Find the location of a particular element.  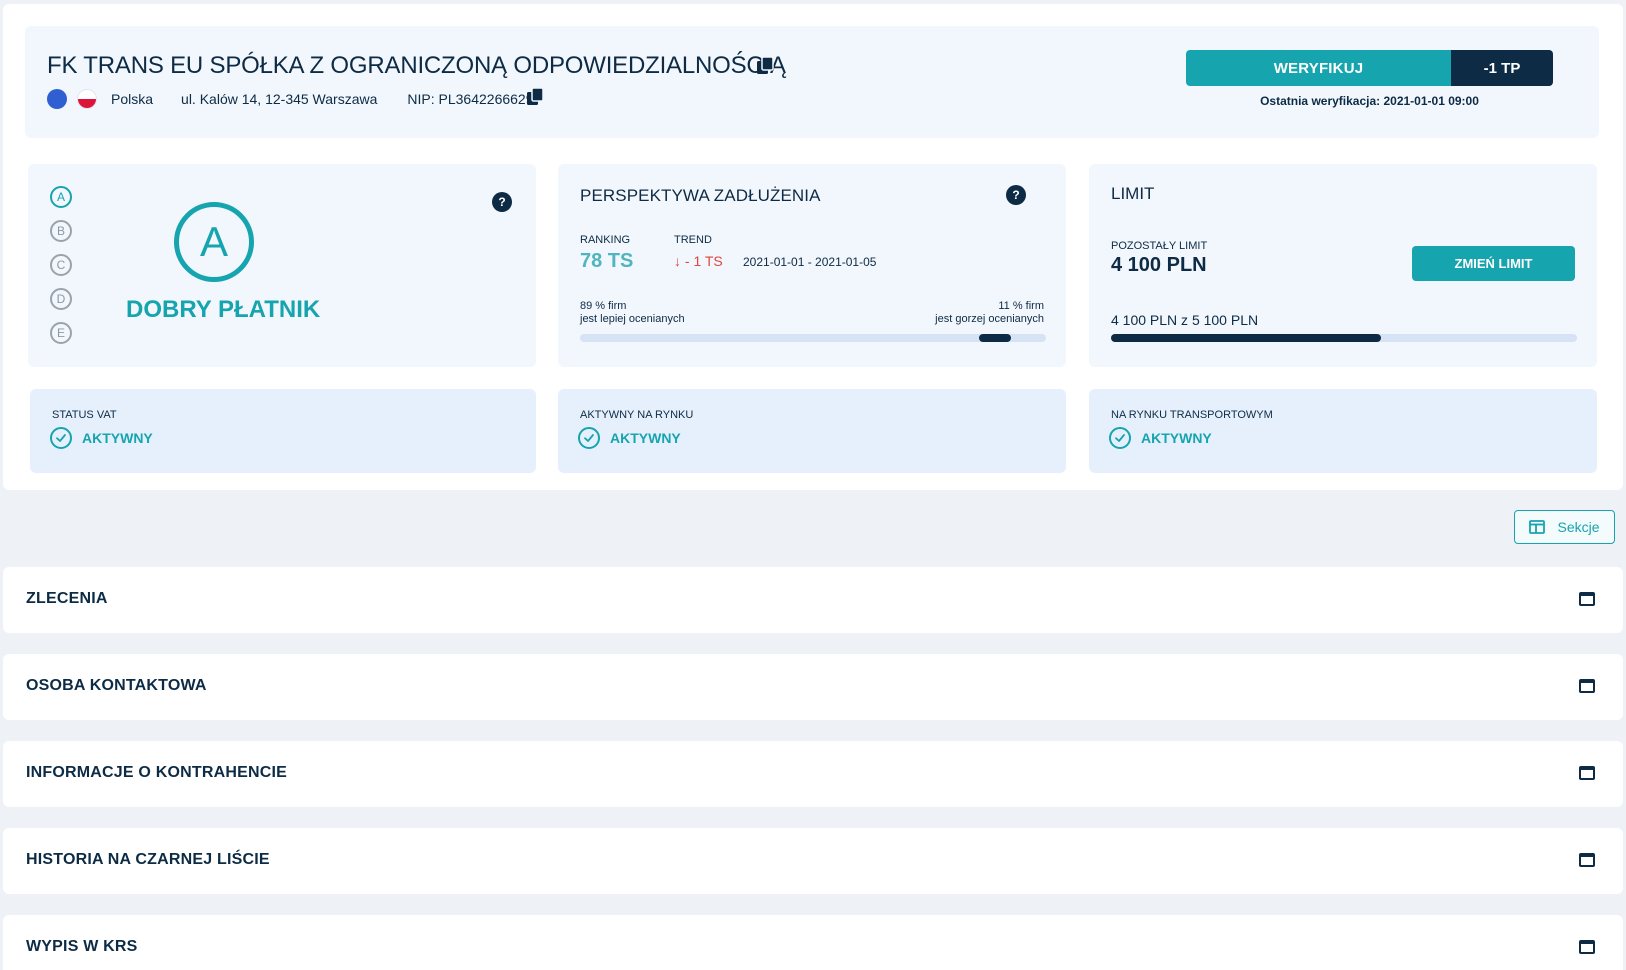

ranking-value: 78 TS is located at coordinates (607, 261).